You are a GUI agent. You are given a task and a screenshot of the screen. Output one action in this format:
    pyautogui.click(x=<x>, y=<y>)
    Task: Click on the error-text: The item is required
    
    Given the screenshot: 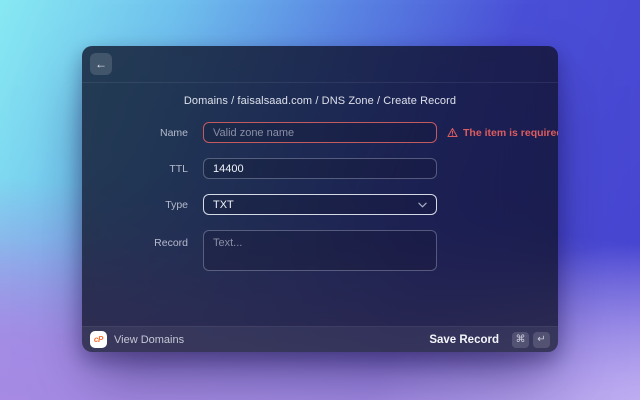 What is the action you would take?
    pyautogui.click(x=510, y=132)
    